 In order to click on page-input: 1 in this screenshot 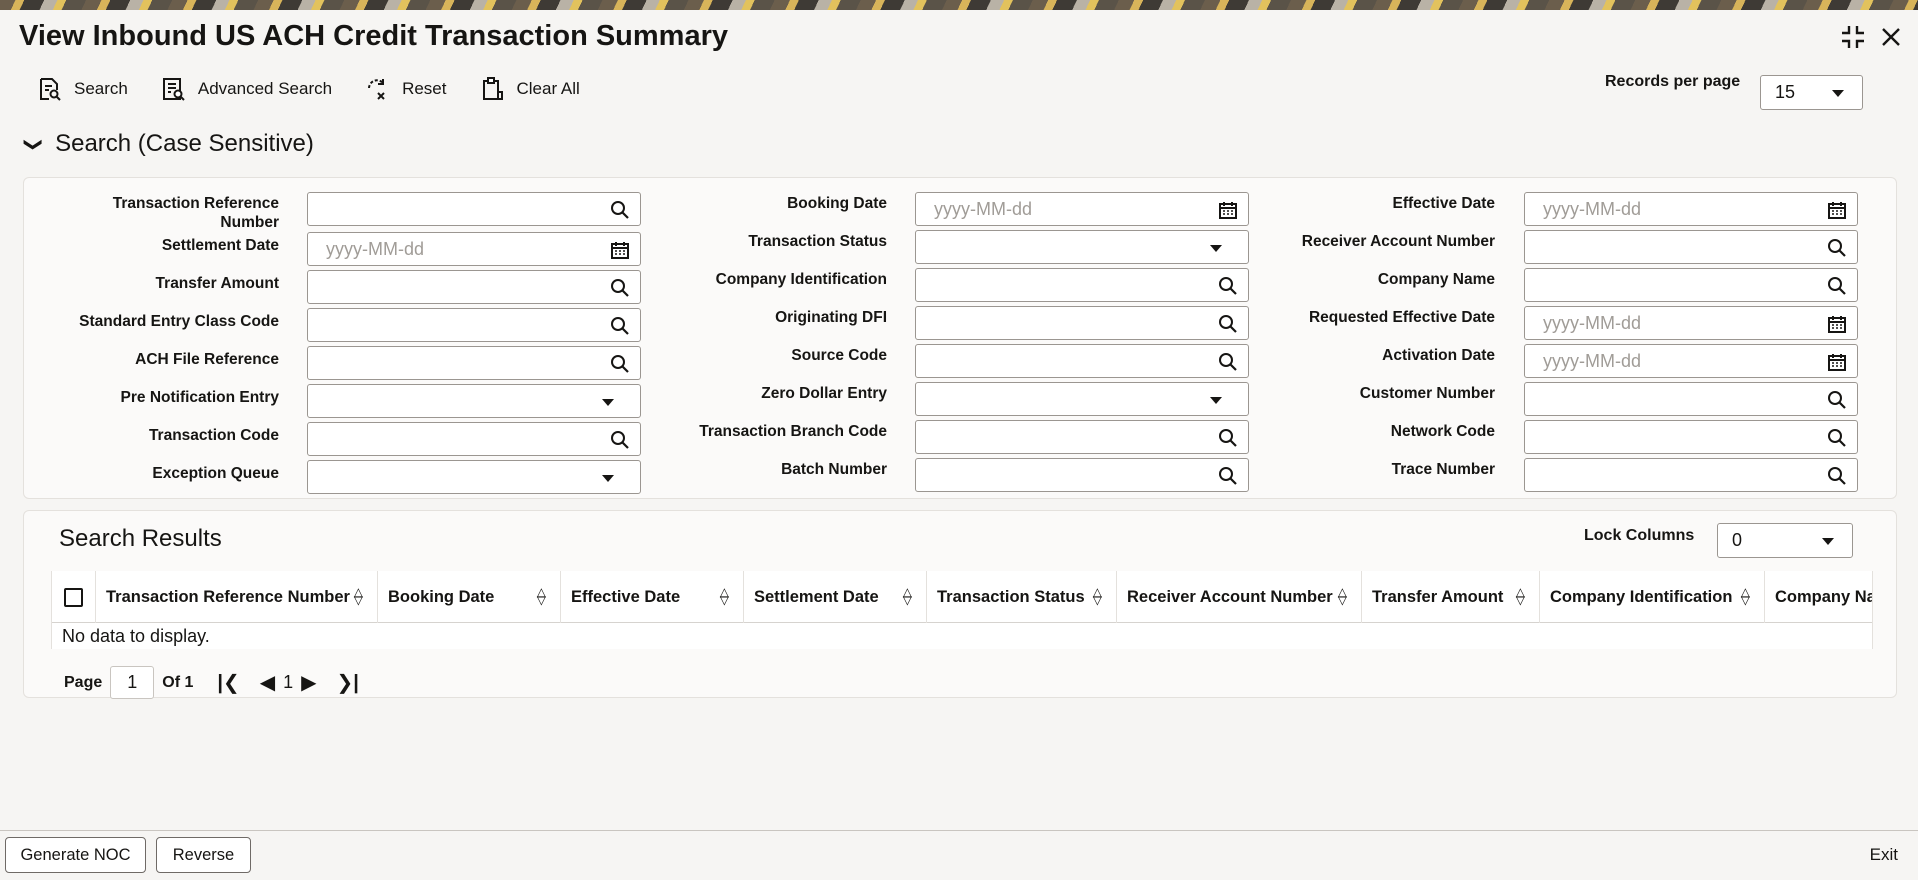, I will do `click(132, 682)`.